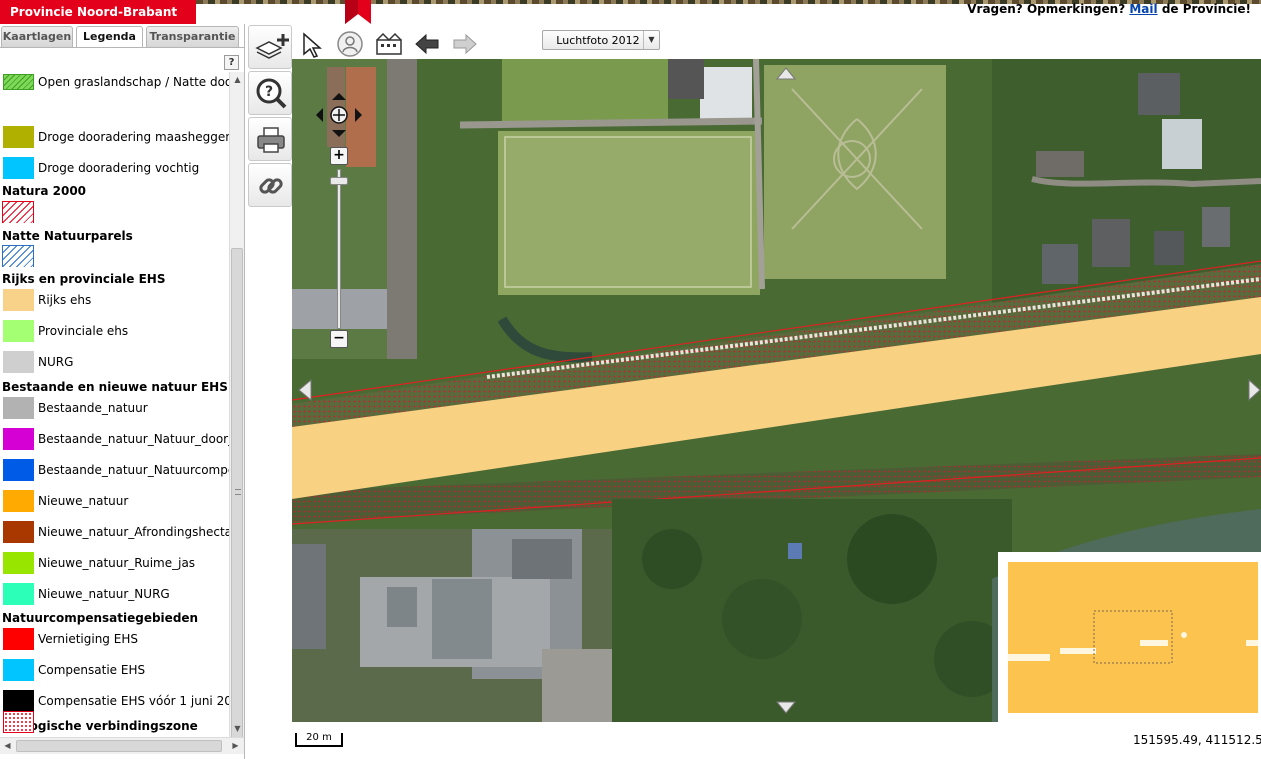  I want to click on print-icon, so click(271, 140).